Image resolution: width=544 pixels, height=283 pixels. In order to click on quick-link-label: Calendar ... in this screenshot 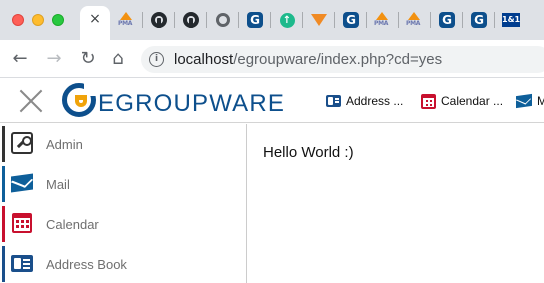, I will do `click(472, 101)`.